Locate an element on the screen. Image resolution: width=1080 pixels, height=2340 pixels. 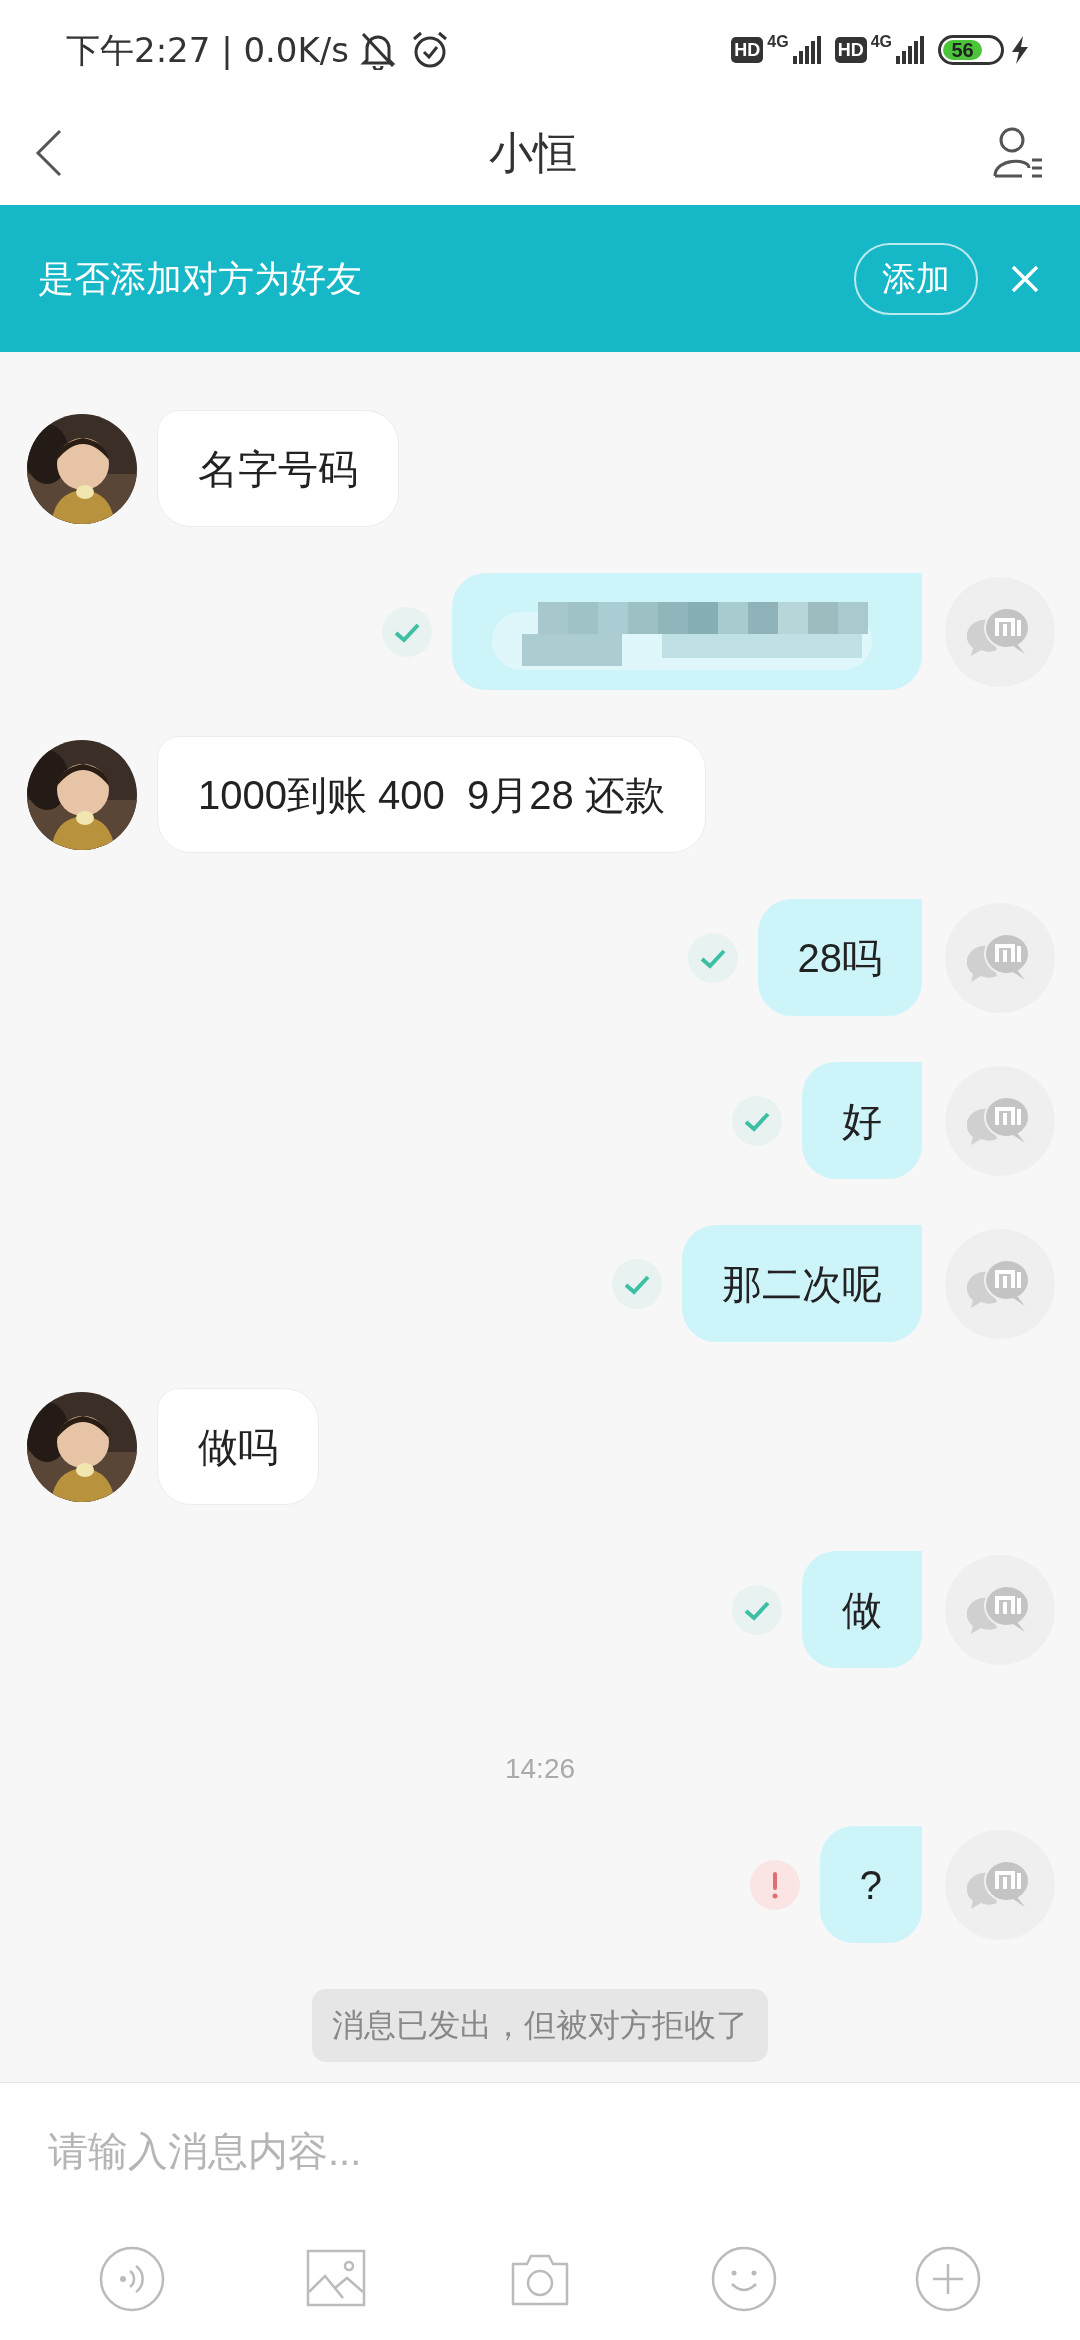
battery-icon: 56 is located at coordinates (971, 50).